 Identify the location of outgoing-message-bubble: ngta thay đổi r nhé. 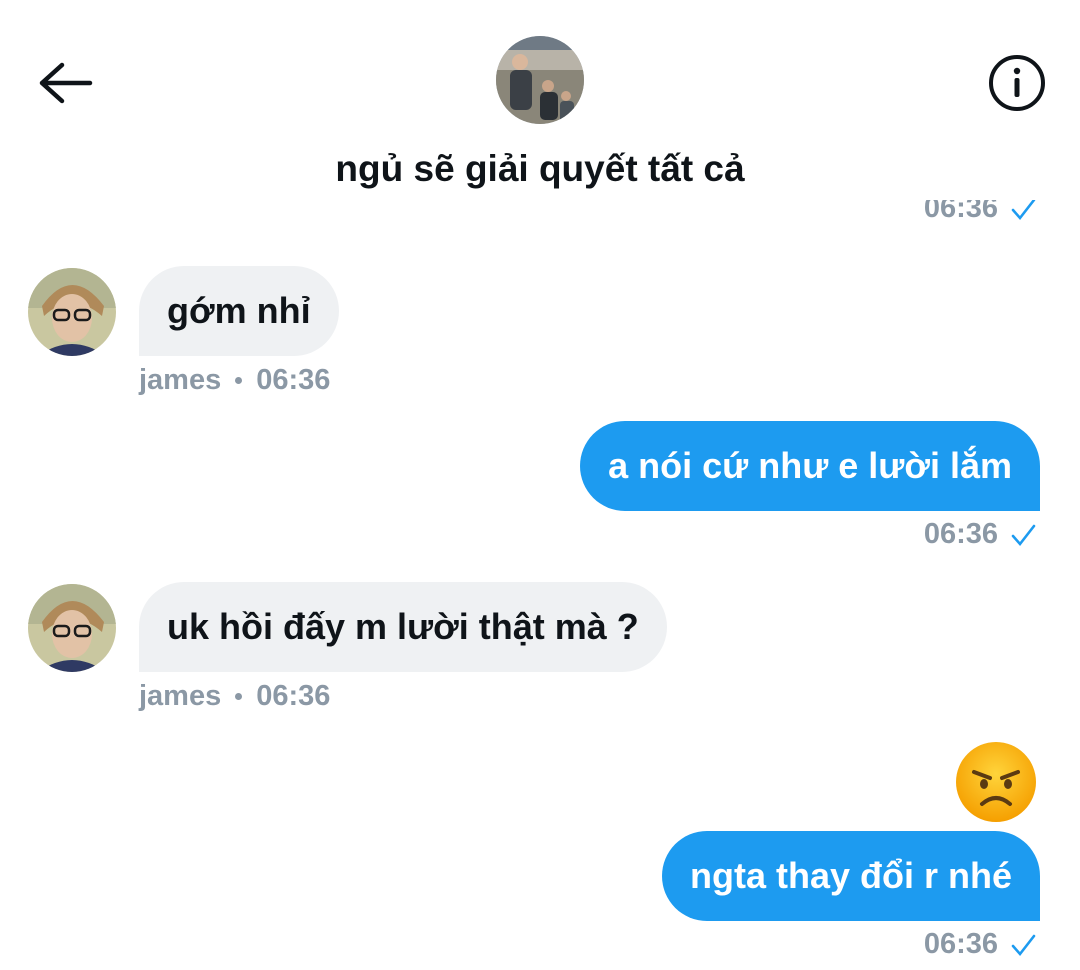
(850, 876).